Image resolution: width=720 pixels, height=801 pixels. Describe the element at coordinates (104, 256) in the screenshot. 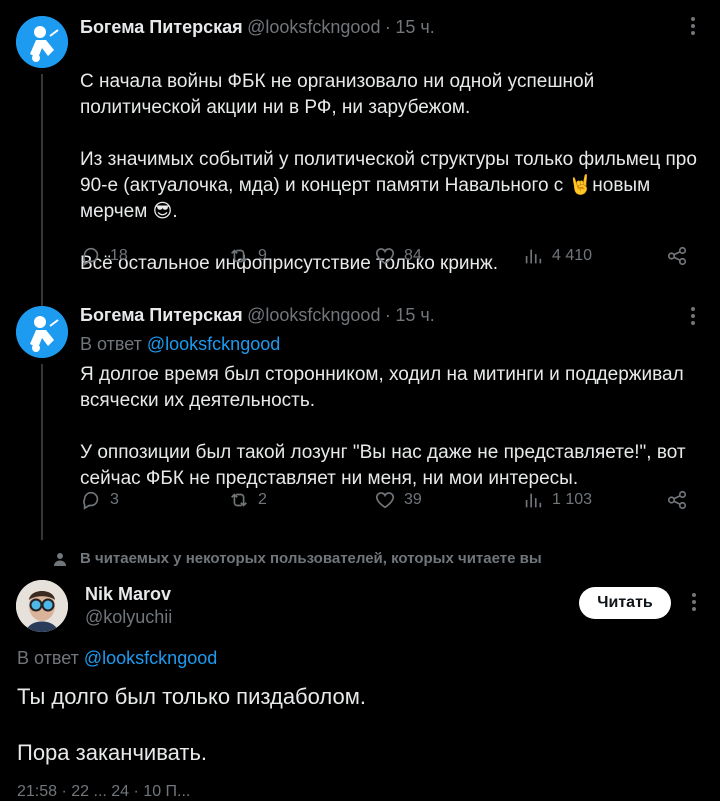

I see `reply-button: 18` at that location.